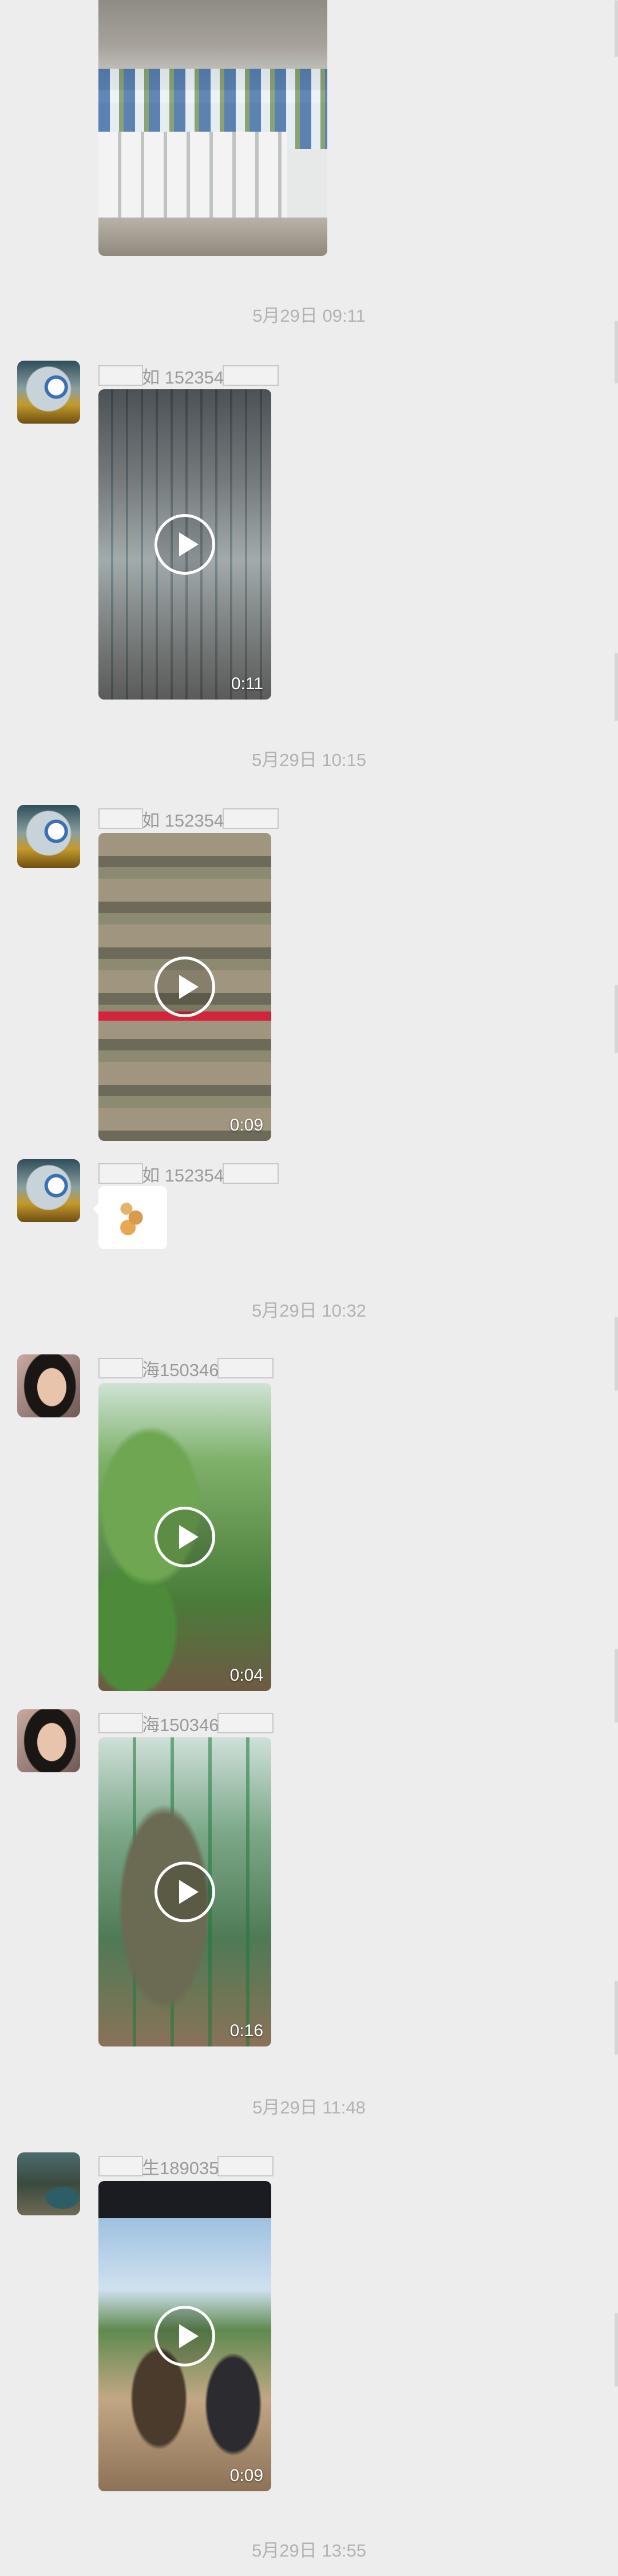 This screenshot has height=2576, width=618. I want to click on sender-name: 生189035, so click(186, 2166).